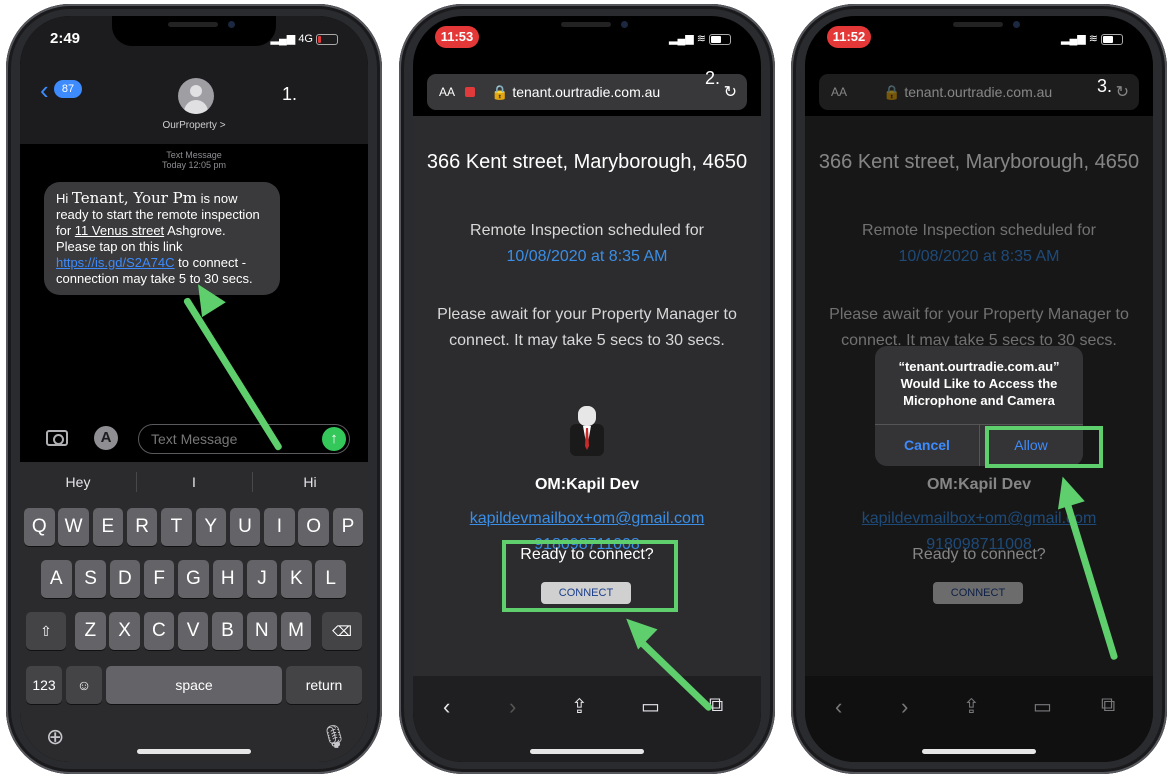  Describe the element at coordinates (193, 631) in the screenshot. I see `key-v: V` at that location.